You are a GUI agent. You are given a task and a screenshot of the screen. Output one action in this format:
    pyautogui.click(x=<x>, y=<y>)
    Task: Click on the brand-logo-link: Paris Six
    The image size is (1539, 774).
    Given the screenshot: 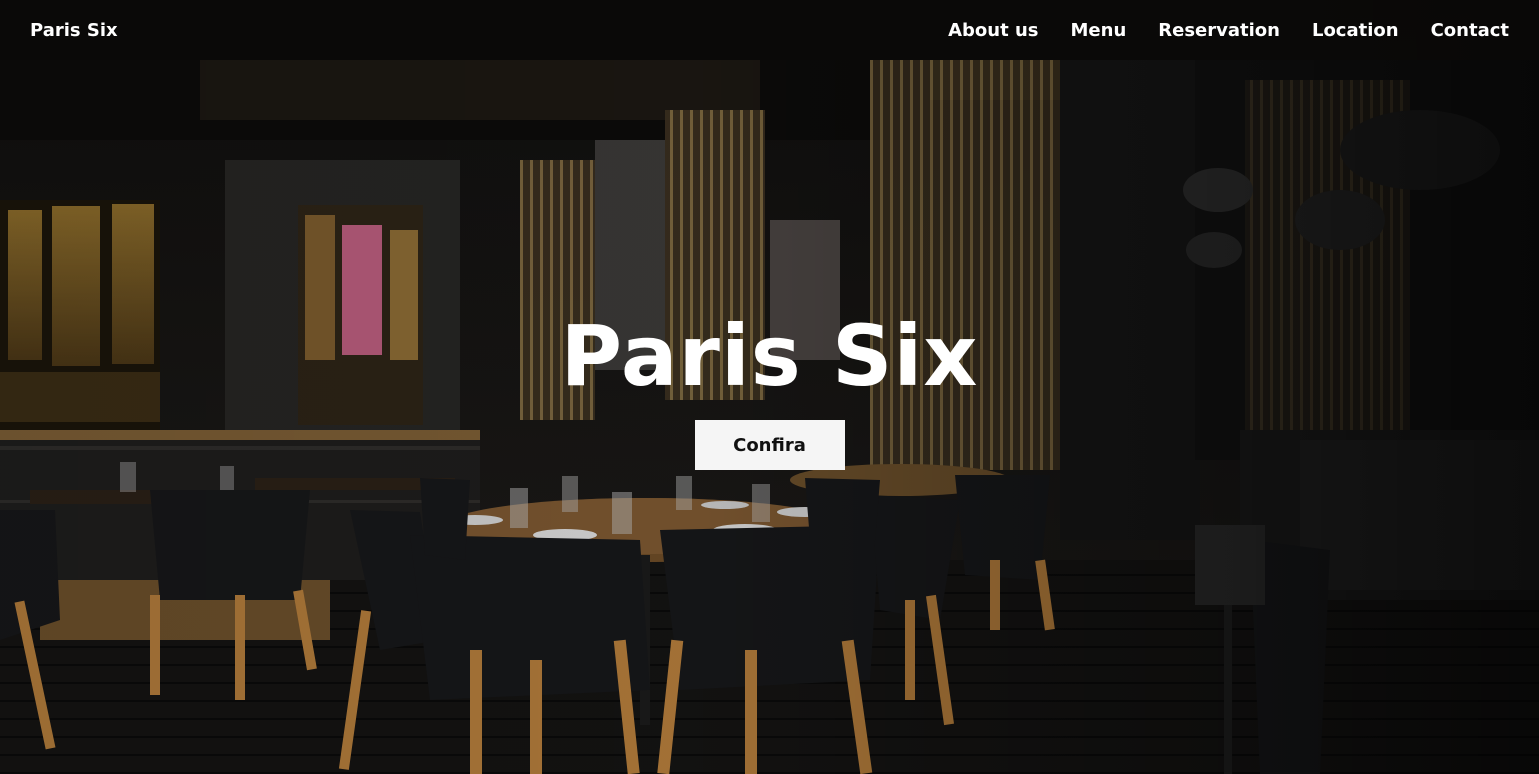 What is the action you would take?
    pyautogui.click(x=74, y=30)
    